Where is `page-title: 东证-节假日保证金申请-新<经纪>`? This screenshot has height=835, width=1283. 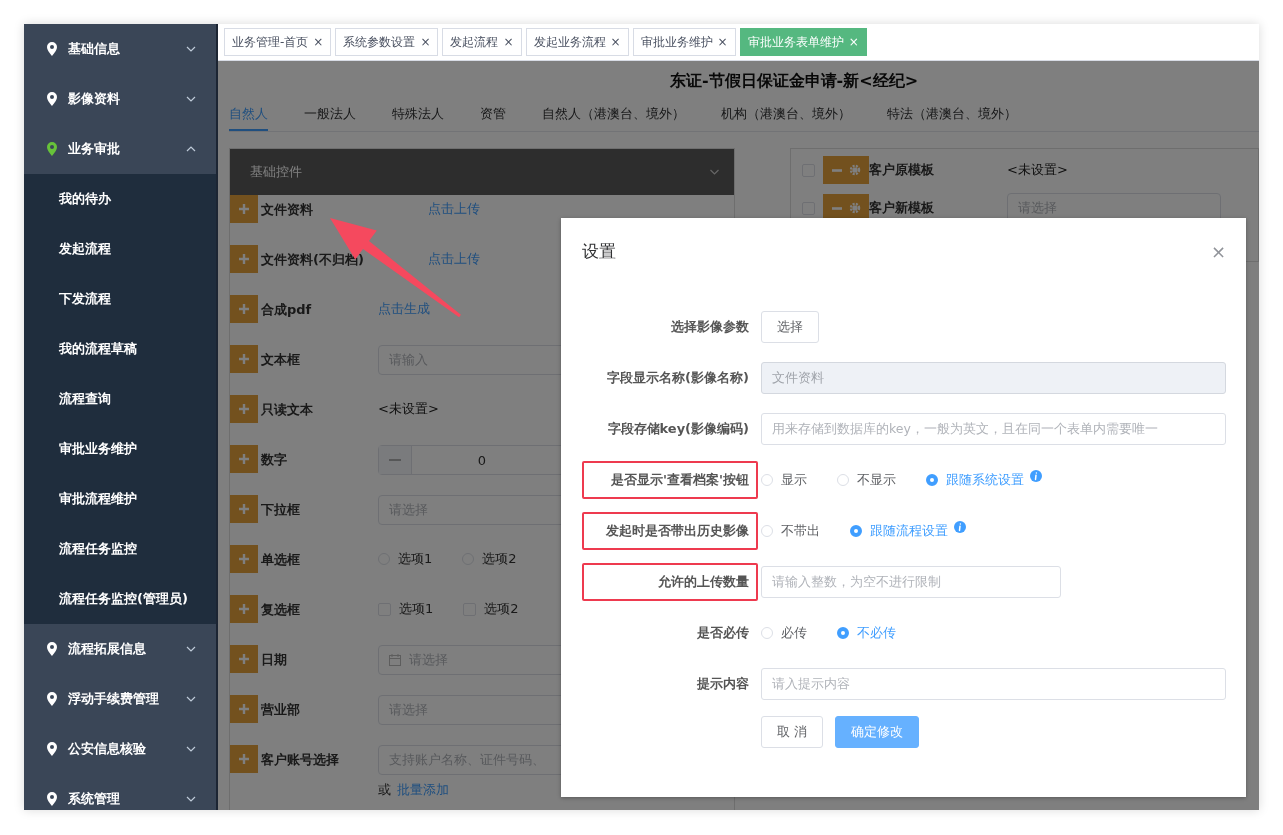
page-title: 东证-节假日保证金申请-新<经纪> is located at coordinates (794, 81).